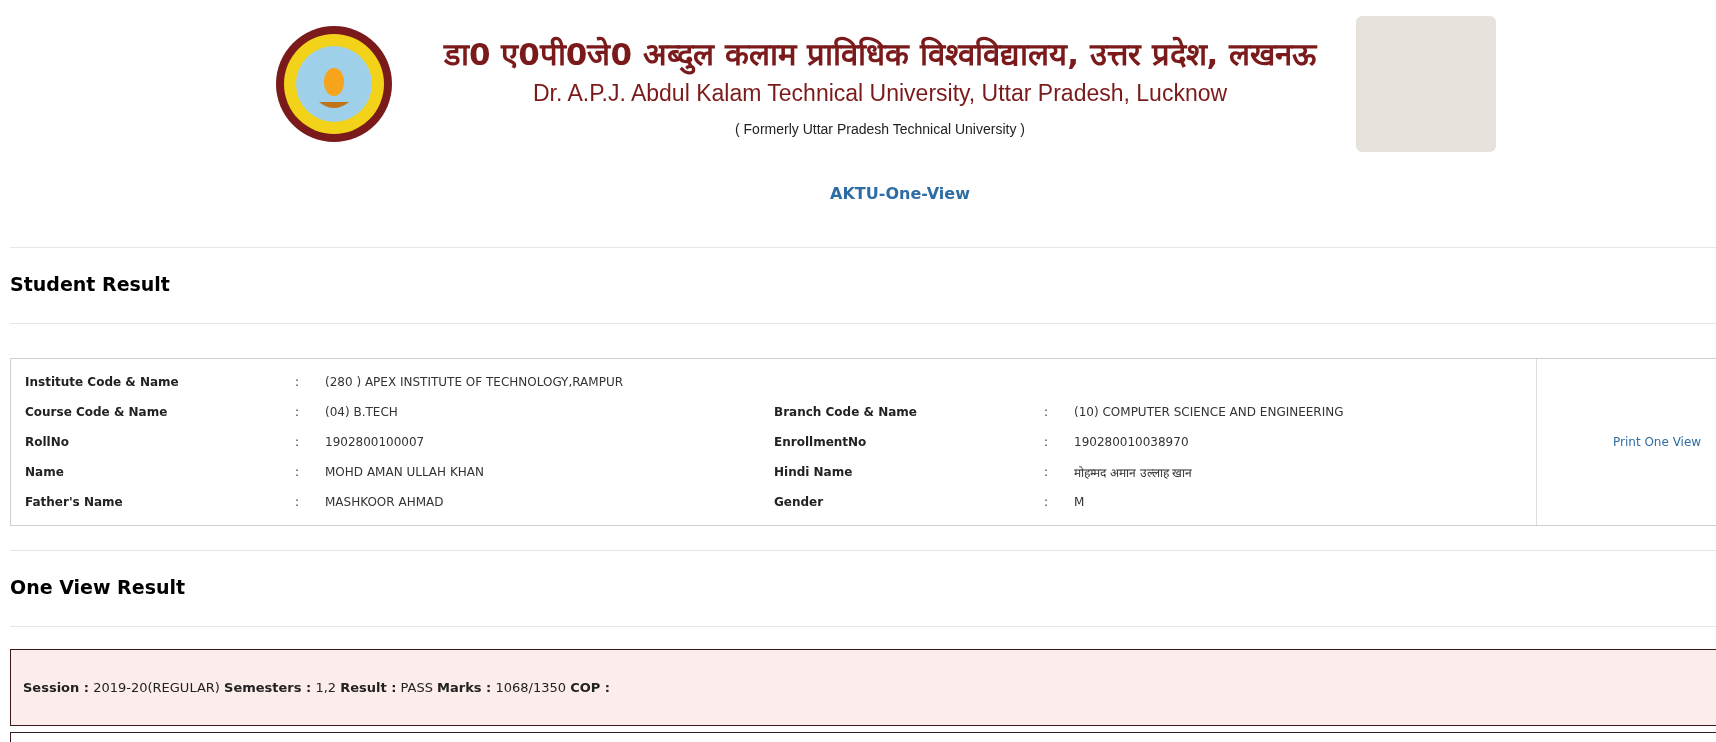 Image resolution: width=1716 pixels, height=742 pixels. I want to click on print-one-view-link: Print One View, so click(1657, 442).